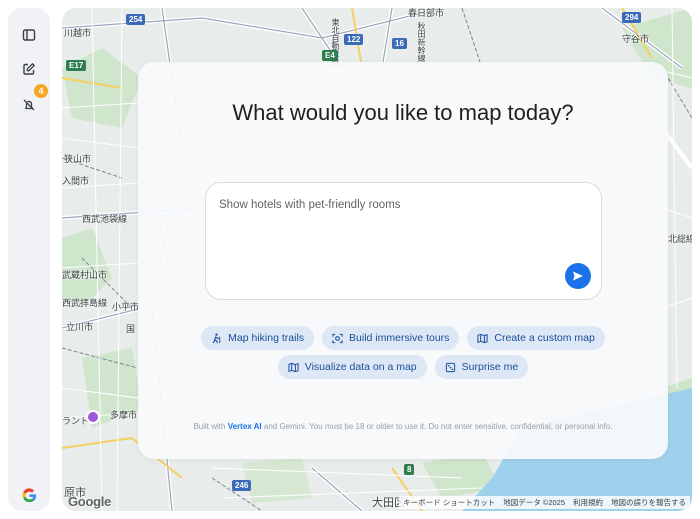  I want to click on map-label-tama: 多摩市, so click(124, 415).